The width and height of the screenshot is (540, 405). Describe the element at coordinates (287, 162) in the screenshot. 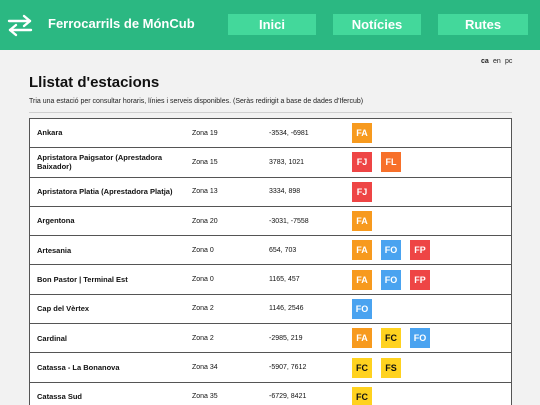

I see `station-coords: 3783, 1021` at that location.